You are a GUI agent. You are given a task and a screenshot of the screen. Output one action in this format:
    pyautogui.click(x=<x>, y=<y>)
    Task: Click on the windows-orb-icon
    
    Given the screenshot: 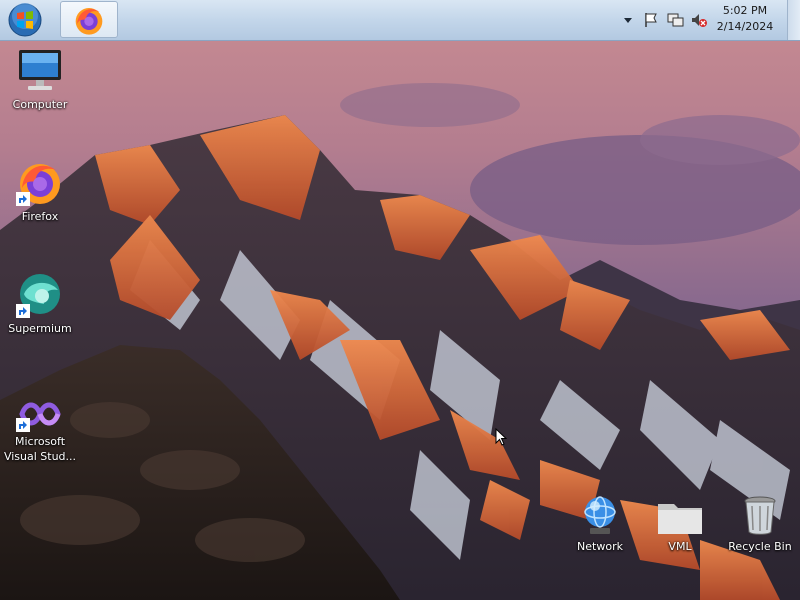 What is the action you would take?
    pyautogui.click(x=25, y=20)
    